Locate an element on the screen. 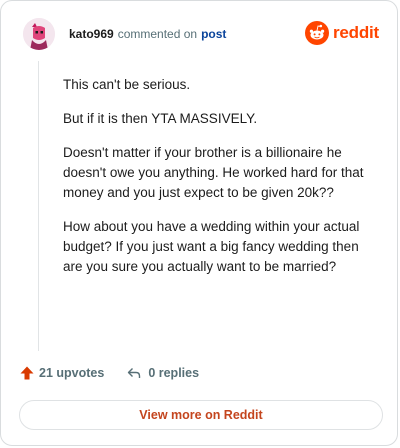 The height and width of the screenshot is (448, 400). comment-footer: 21 upvotes 0 replies is located at coordinates (109, 373).